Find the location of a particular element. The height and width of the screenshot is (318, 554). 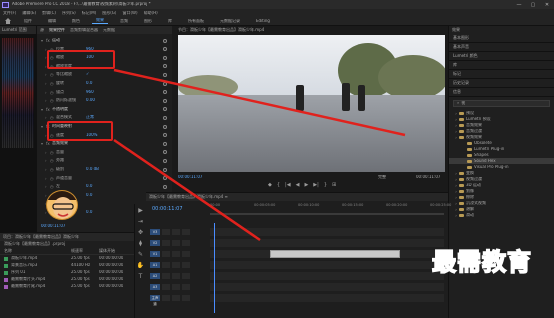

workspace-audio: 音频 is located at coordinates (124, 21).